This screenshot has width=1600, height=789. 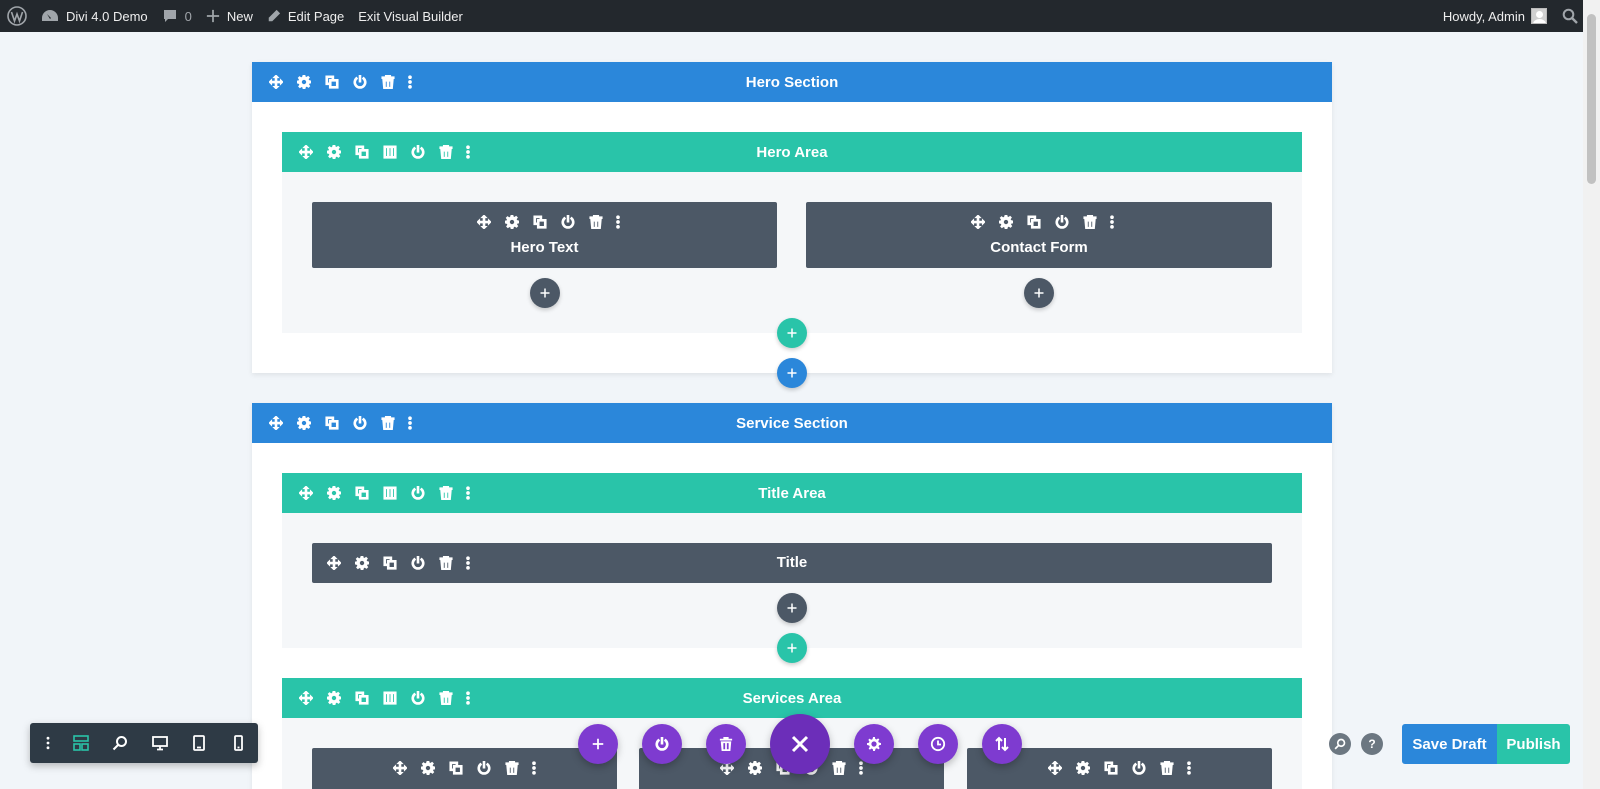 I want to click on page-scrollbar, so click(x=1591, y=394).